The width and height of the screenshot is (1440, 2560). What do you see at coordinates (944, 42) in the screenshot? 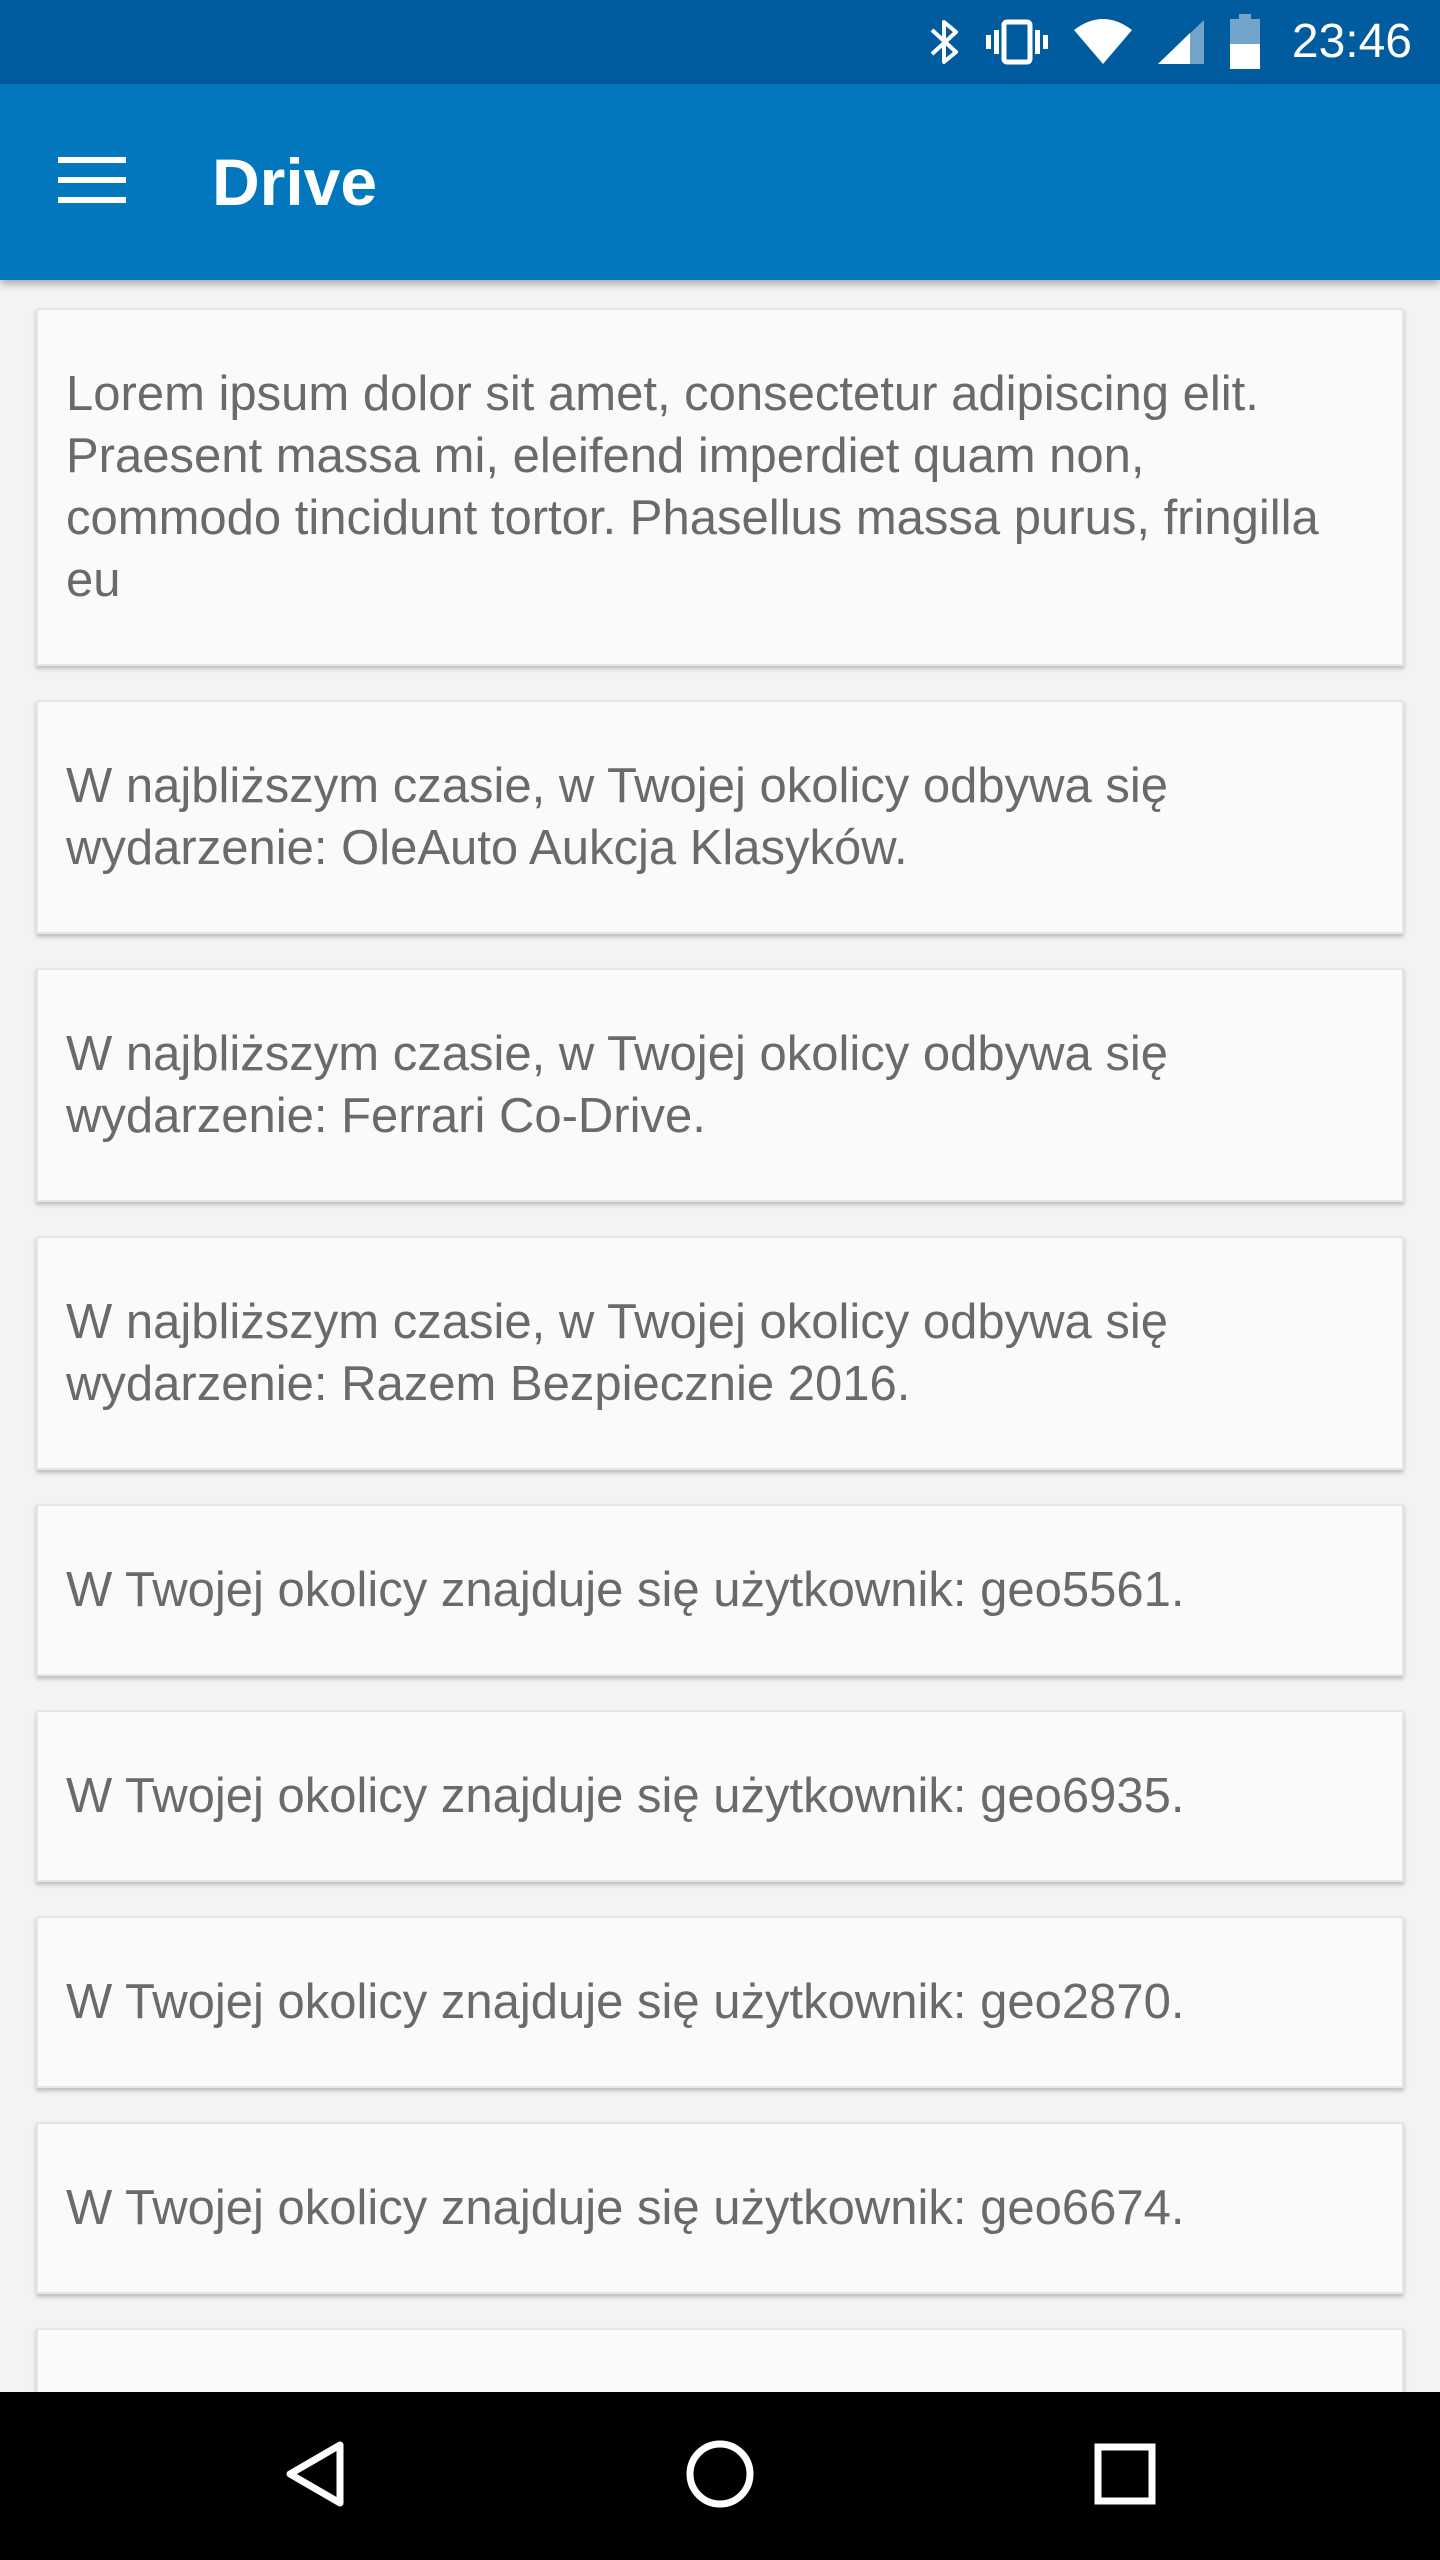
I see `bluetooth-icon` at bounding box center [944, 42].